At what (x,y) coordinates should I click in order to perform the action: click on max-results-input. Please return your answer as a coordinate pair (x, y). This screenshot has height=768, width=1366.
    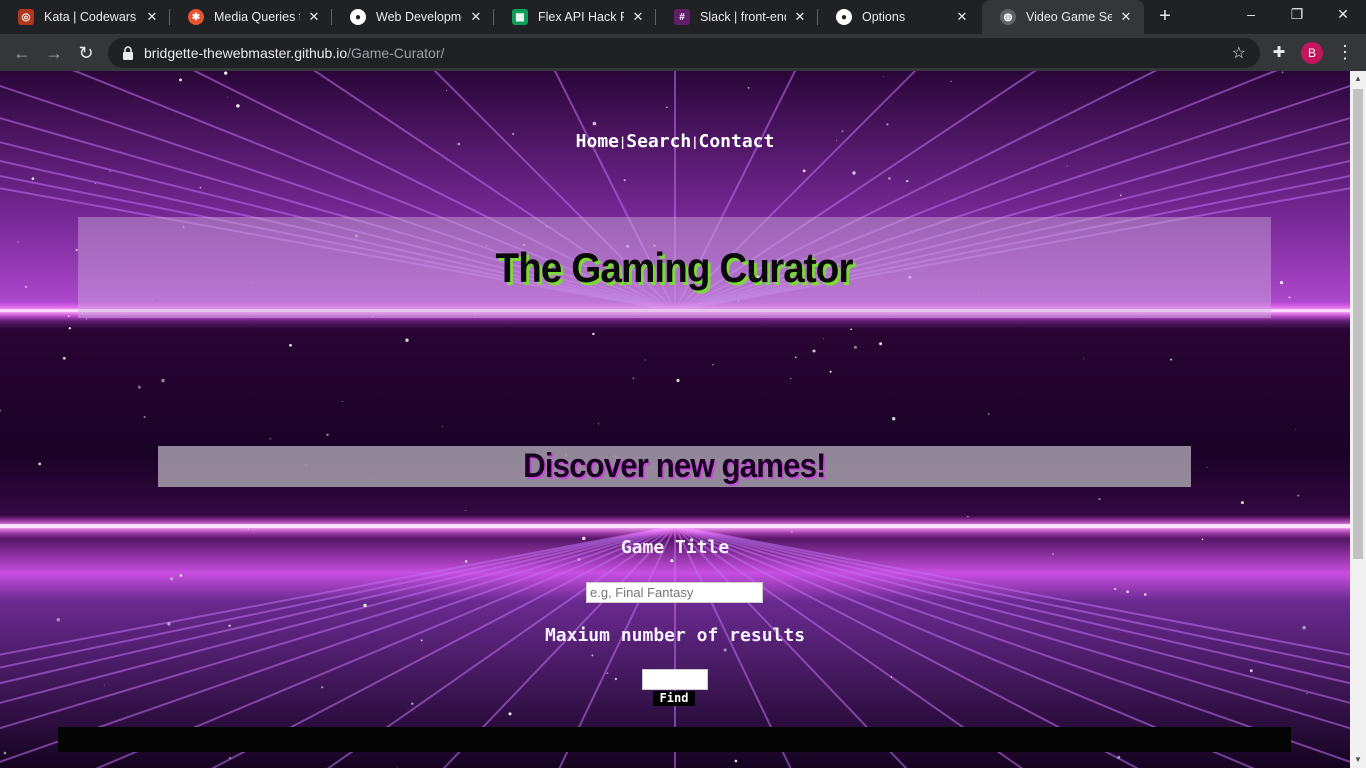
    Looking at the image, I should click on (675, 679).